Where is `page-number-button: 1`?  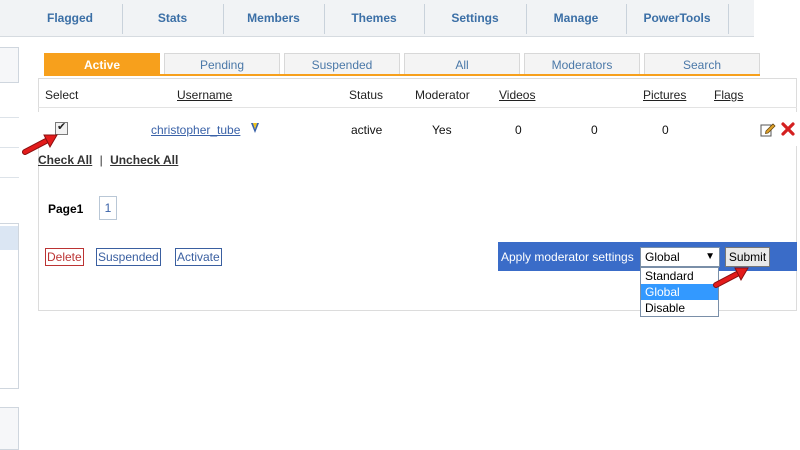 page-number-button: 1 is located at coordinates (108, 208).